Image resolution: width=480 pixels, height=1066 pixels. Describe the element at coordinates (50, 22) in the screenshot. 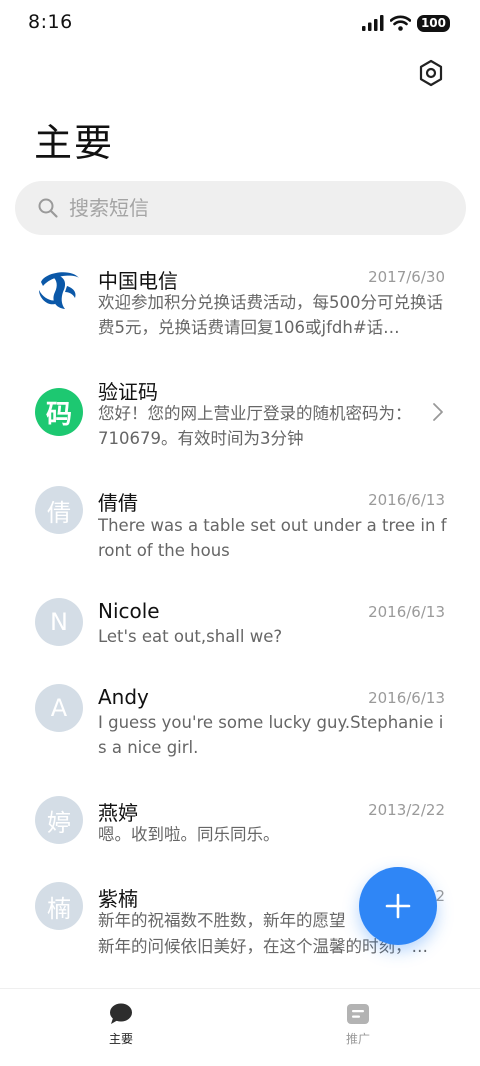

I see `status-time: 8:16` at that location.